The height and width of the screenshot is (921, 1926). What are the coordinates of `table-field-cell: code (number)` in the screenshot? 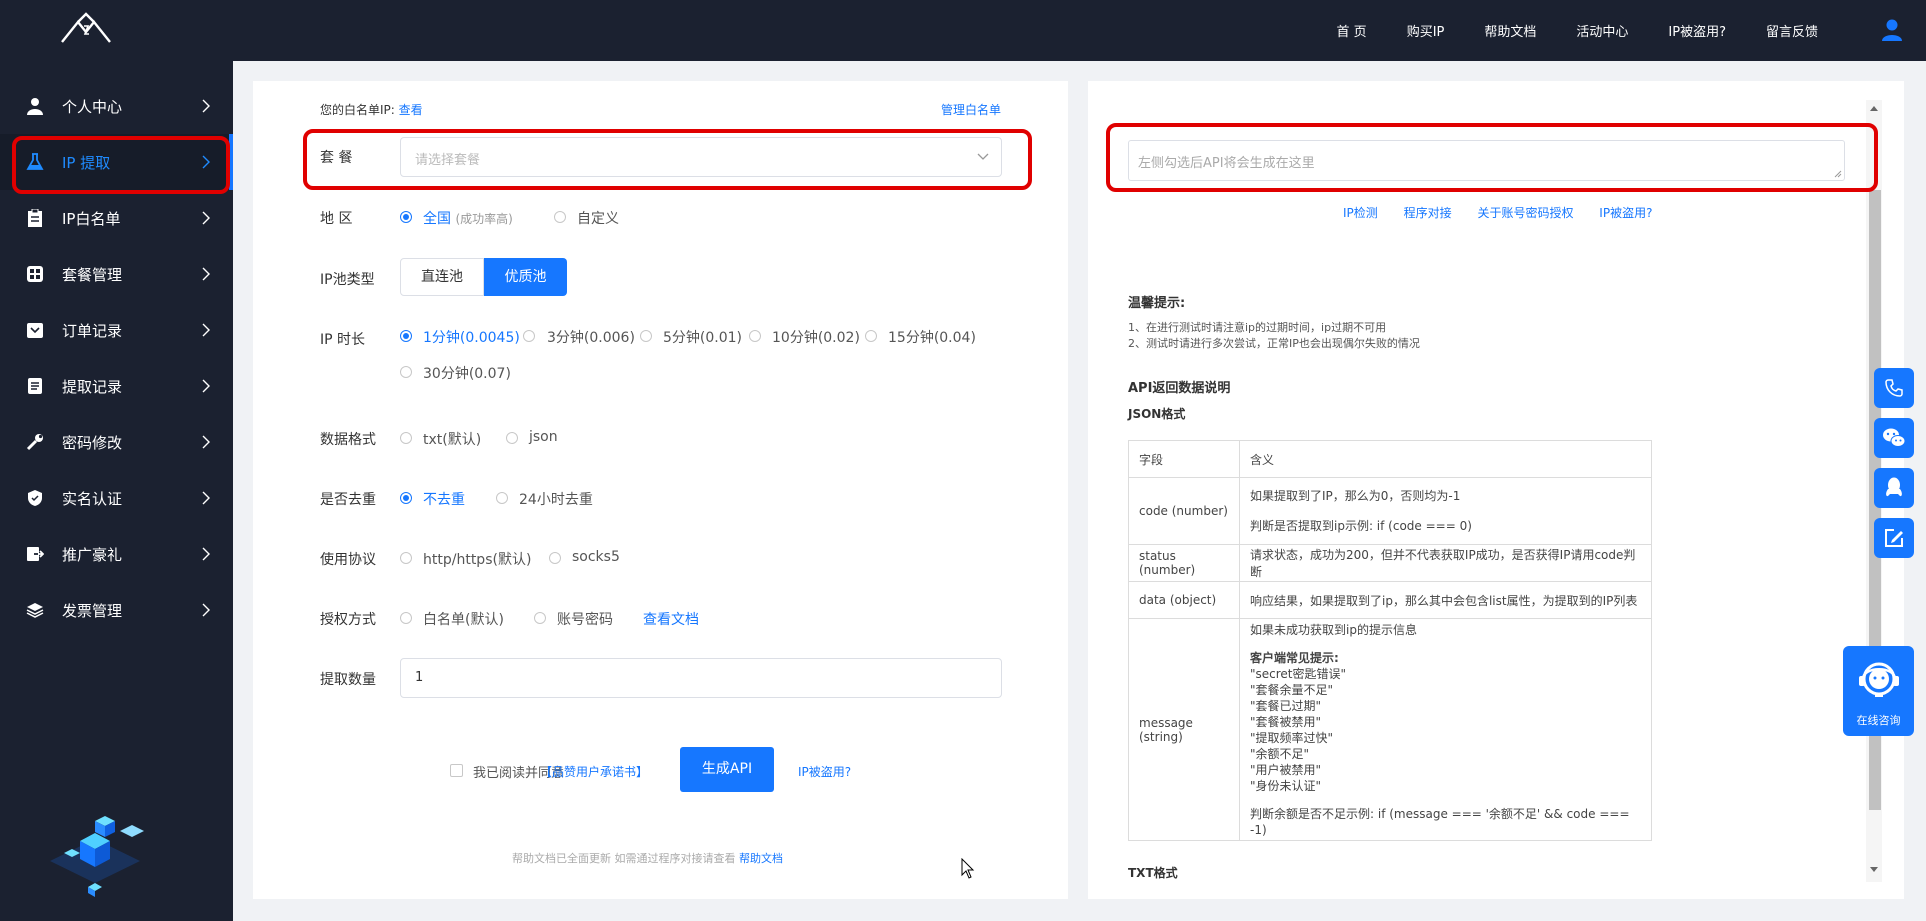 It's located at (1184, 511).